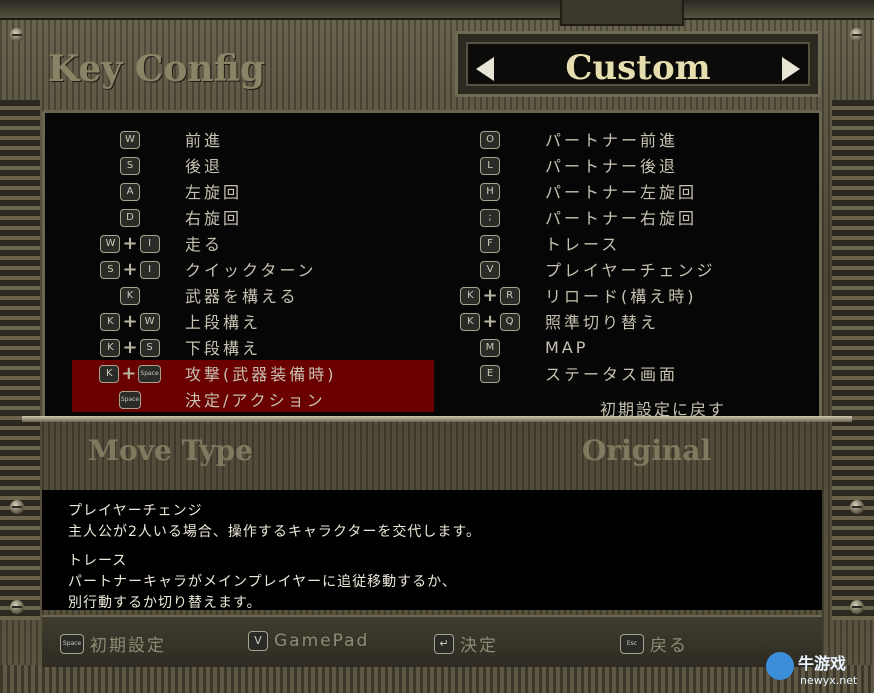  Describe the element at coordinates (242, 296) in the screenshot. I see `action-label: 武器を構える` at that location.